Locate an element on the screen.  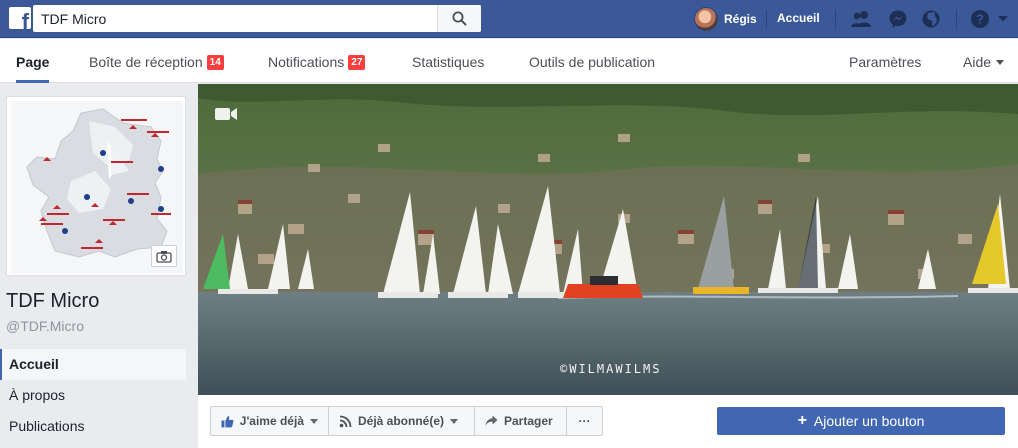
more-options-label: ··· is located at coordinates (584, 421).